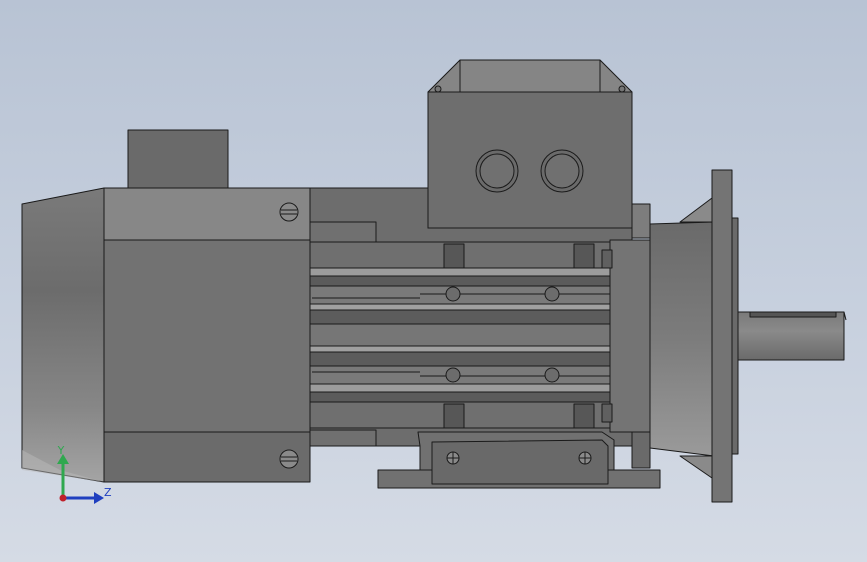  What do you see at coordinates (63, 498) in the screenshot?
I see `x-axis-origin` at bounding box center [63, 498].